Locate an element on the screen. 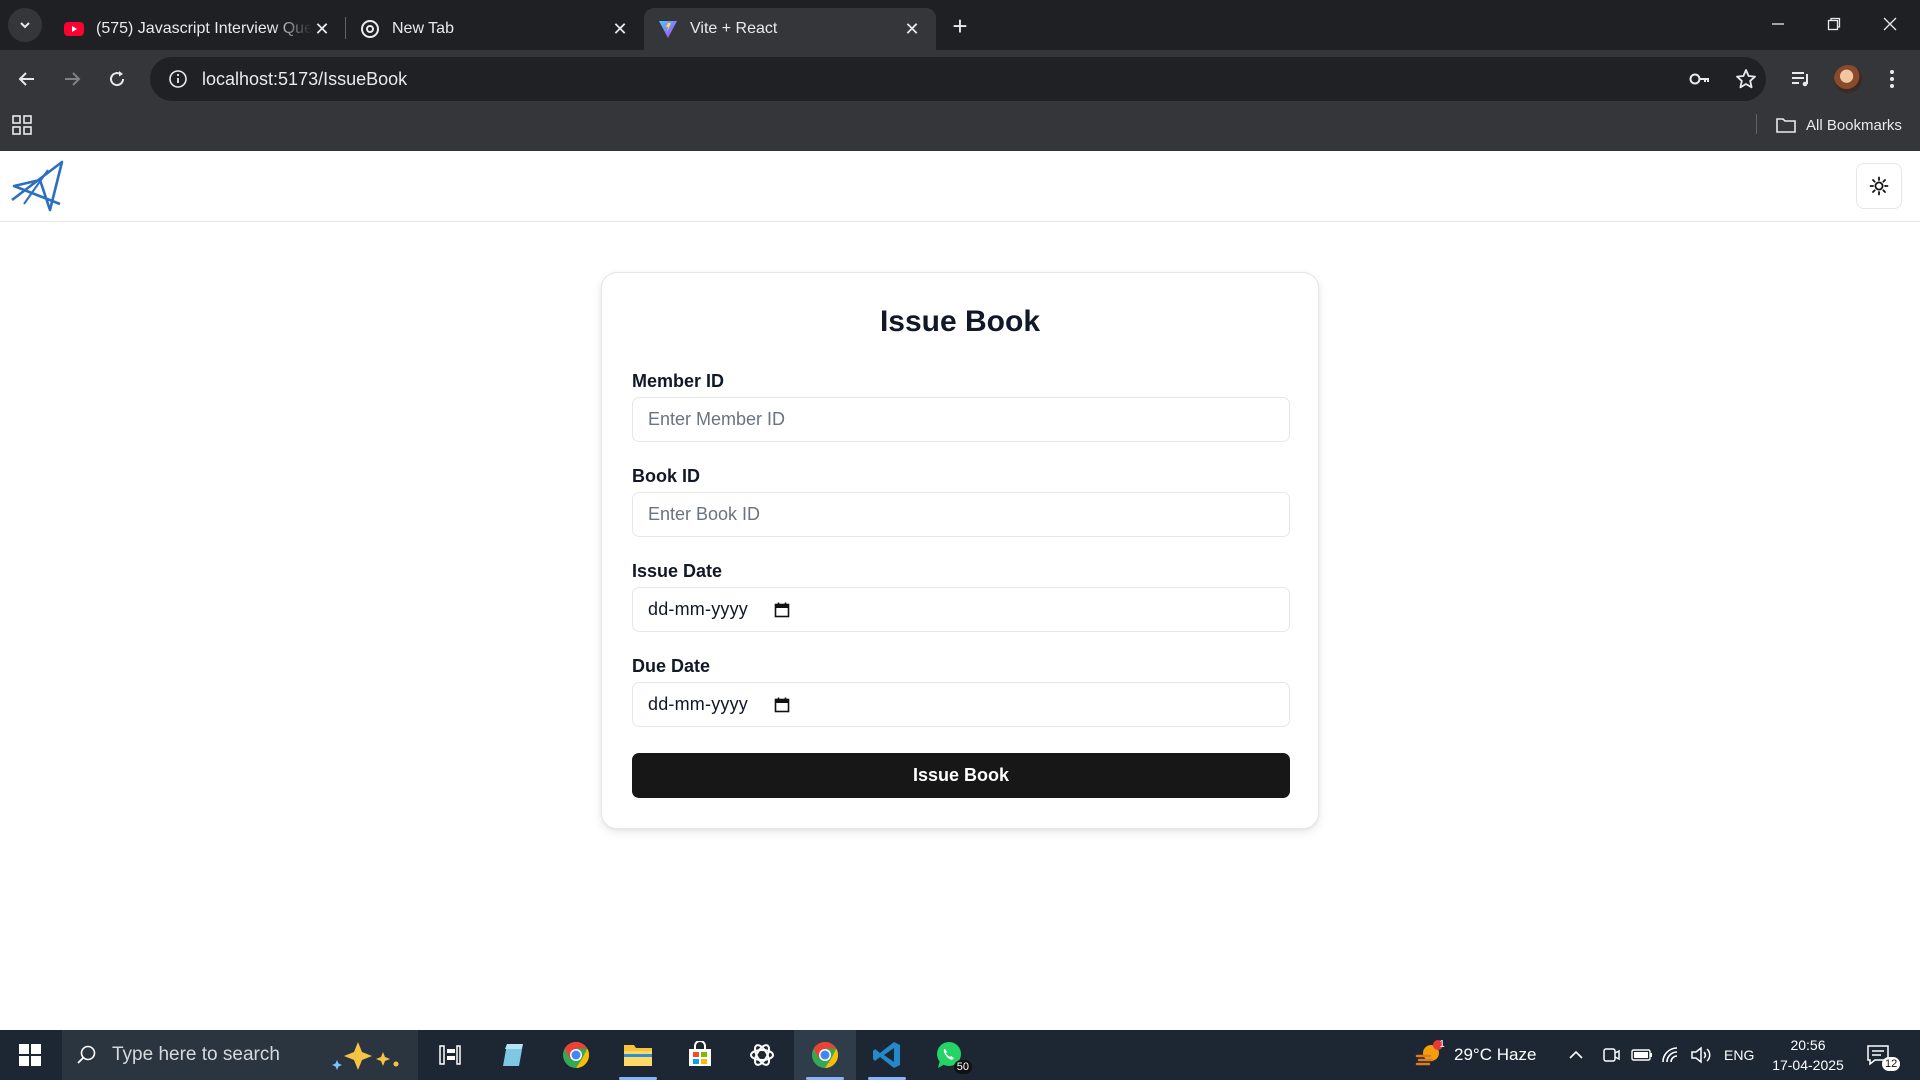  taskbar-app-chrome is located at coordinates (825, 1055).